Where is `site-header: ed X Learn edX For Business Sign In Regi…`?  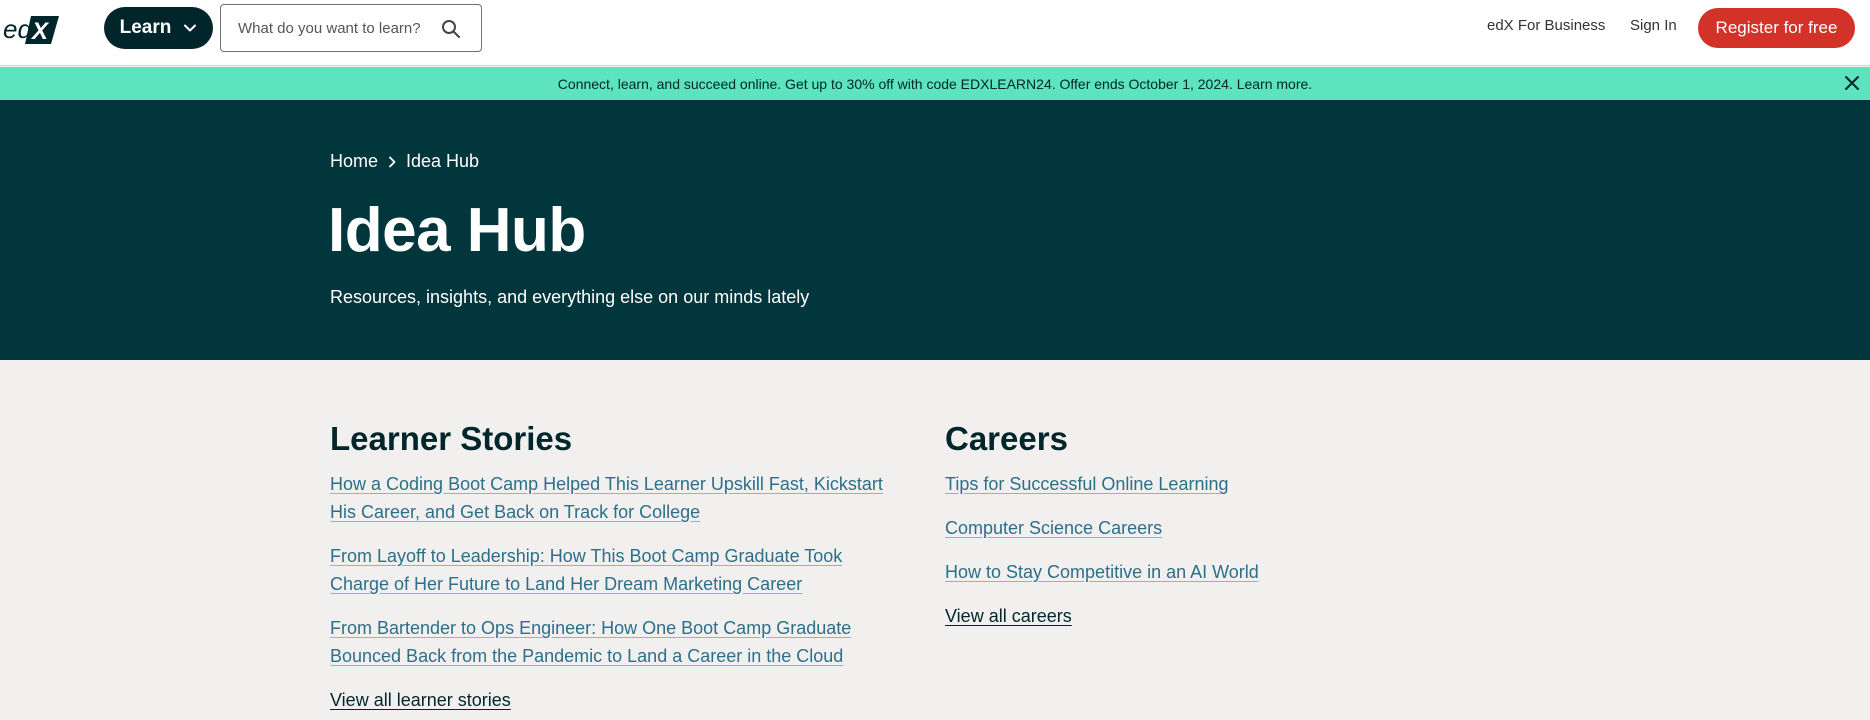
site-header: ed X Learn edX For Business Sign In Regi… is located at coordinates (935, 33).